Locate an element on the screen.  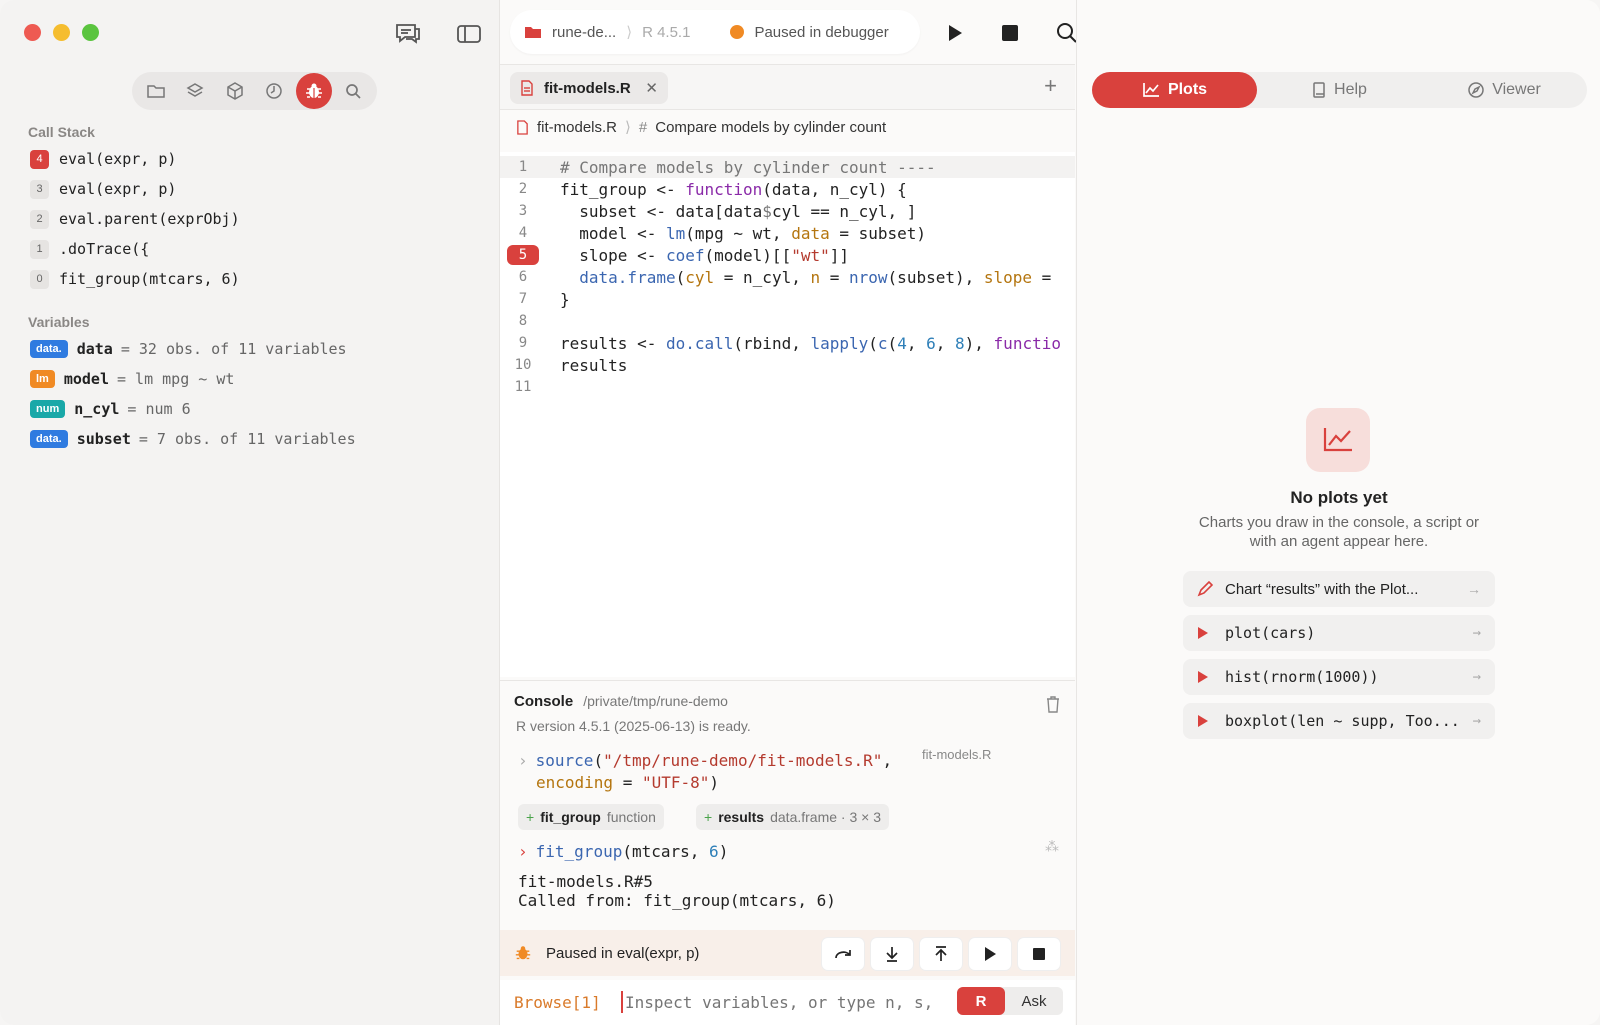
frame-label: eval.parent(exprObj) is located at coordinates (149, 219).